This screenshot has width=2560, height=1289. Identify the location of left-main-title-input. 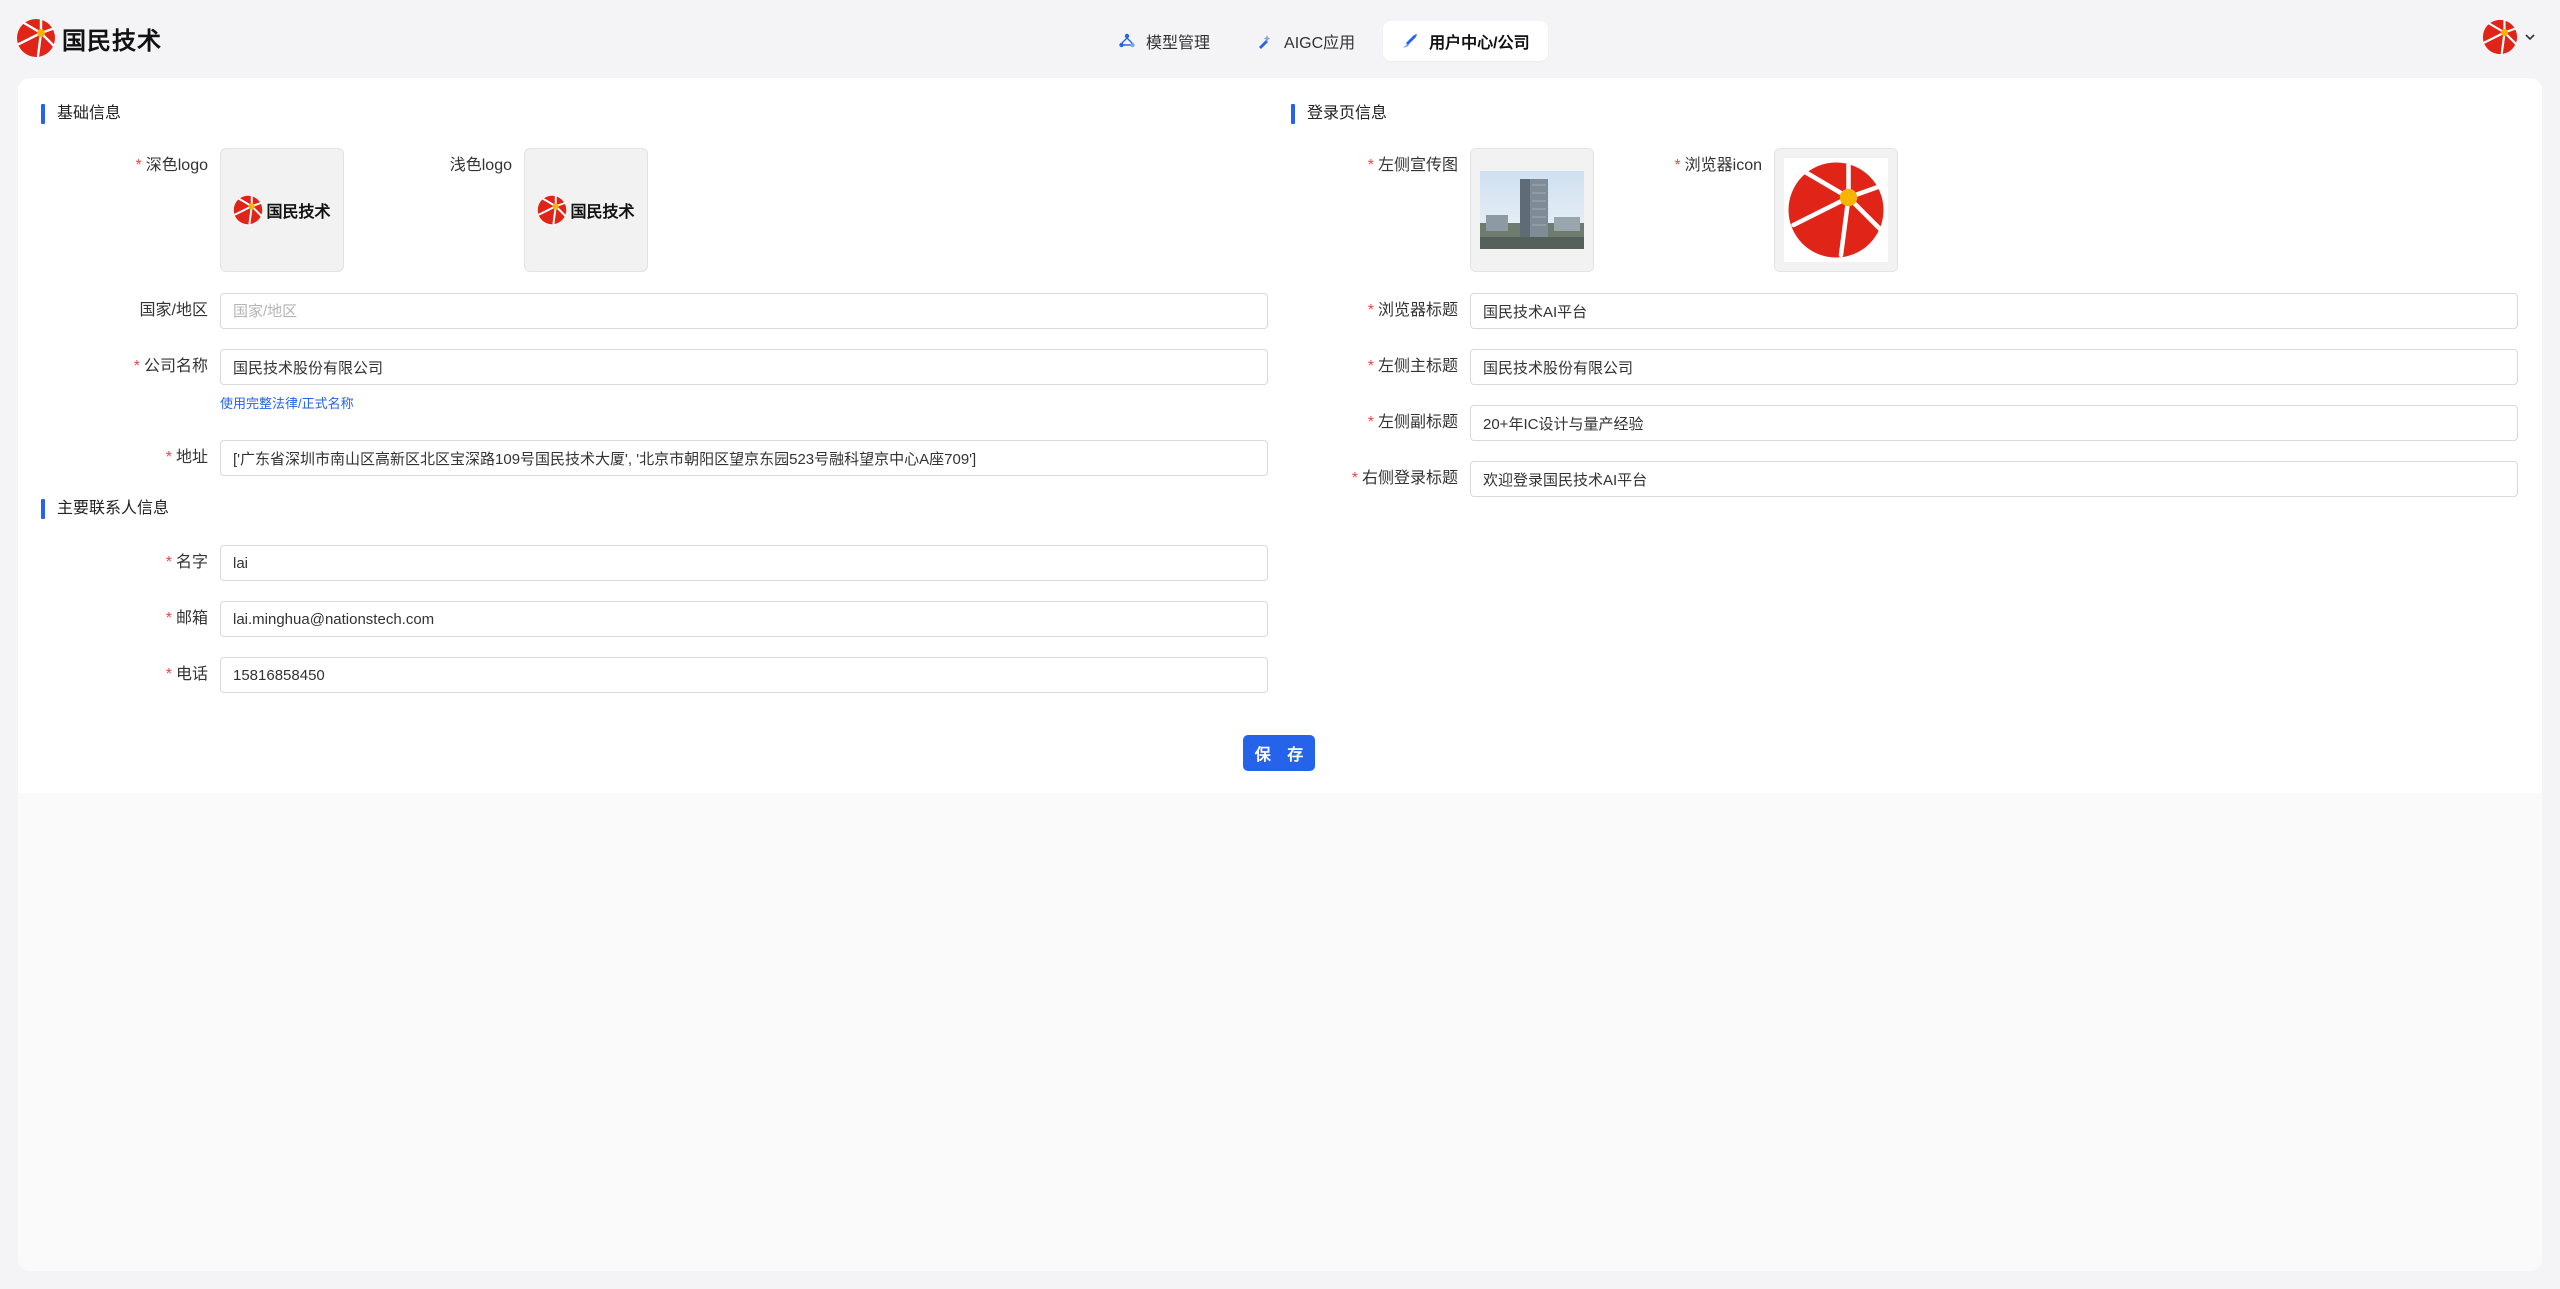
(1994, 367).